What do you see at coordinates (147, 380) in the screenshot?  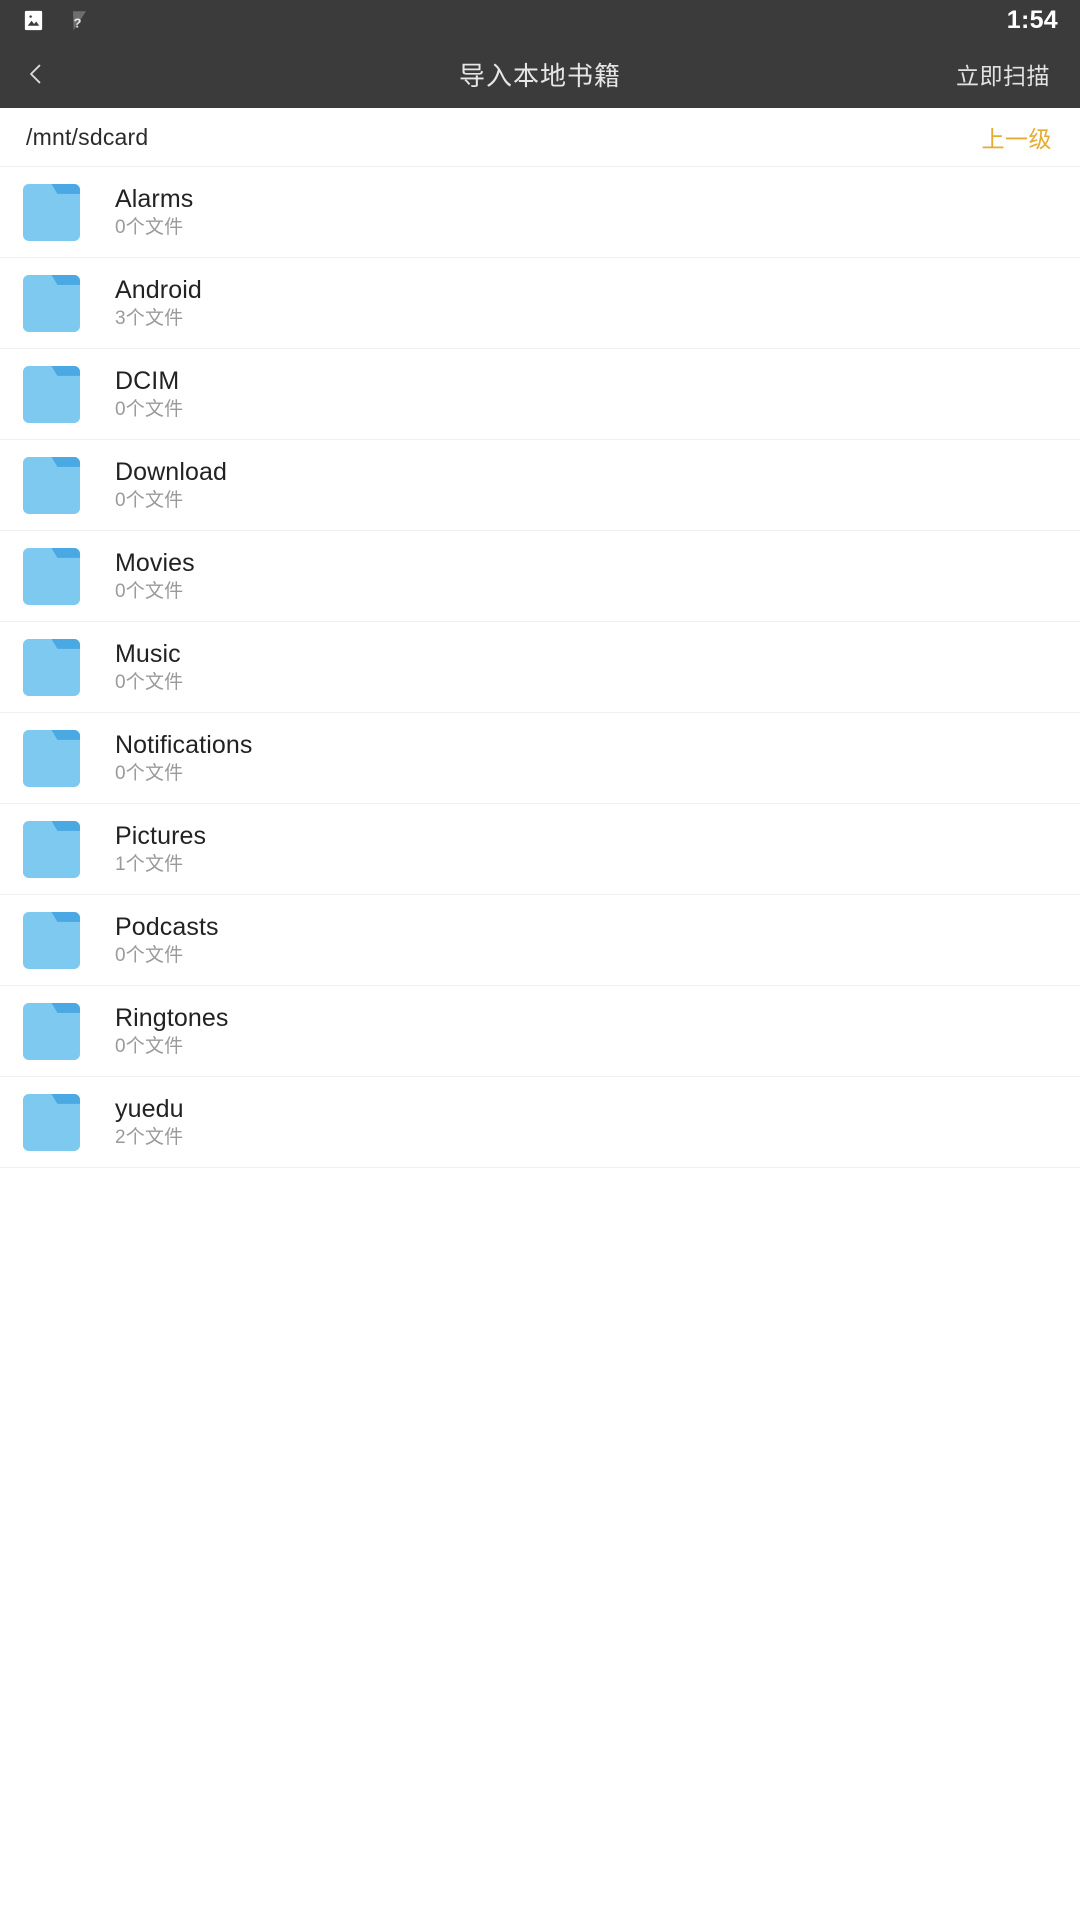 I see `folder-name: DCIM` at bounding box center [147, 380].